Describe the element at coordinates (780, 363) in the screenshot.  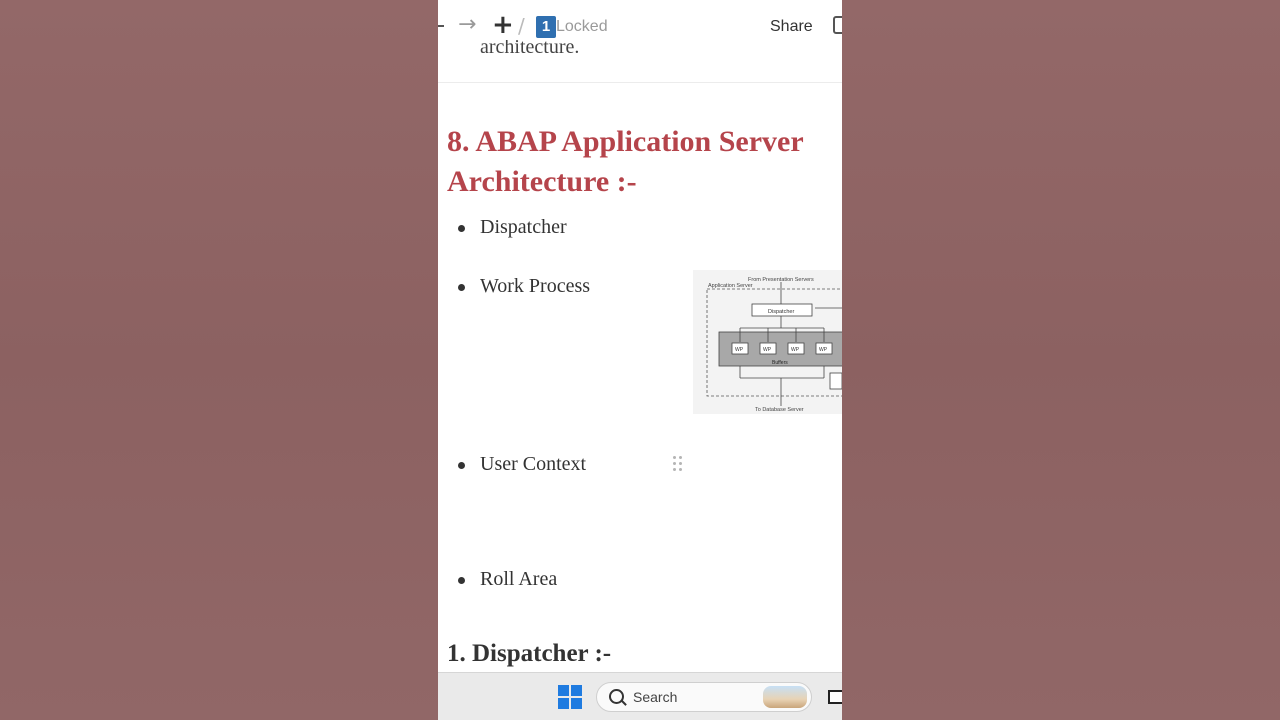
I see `diagram-buffers-label: Buffers` at that location.